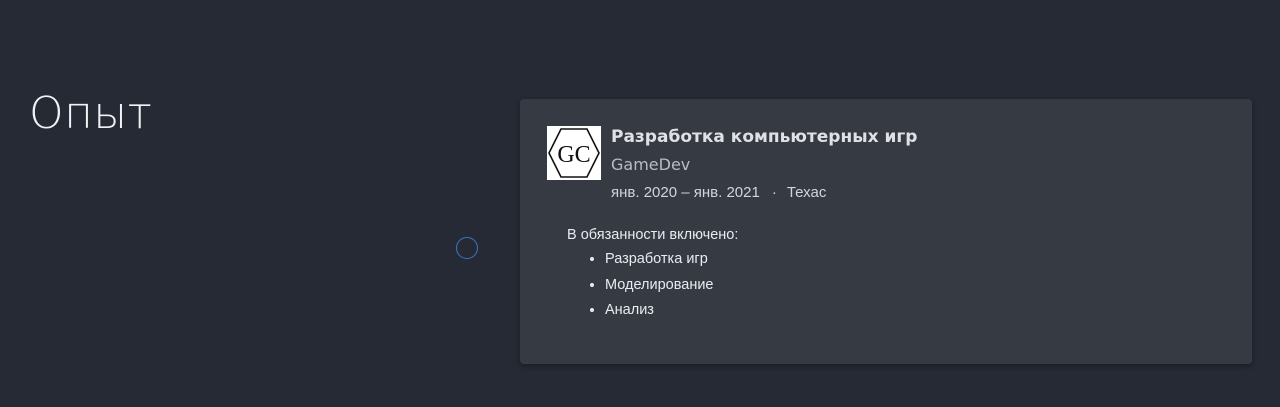  Describe the element at coordinates (659, 285) in the screenshot. I see `list-item: Моделирование` at that location.